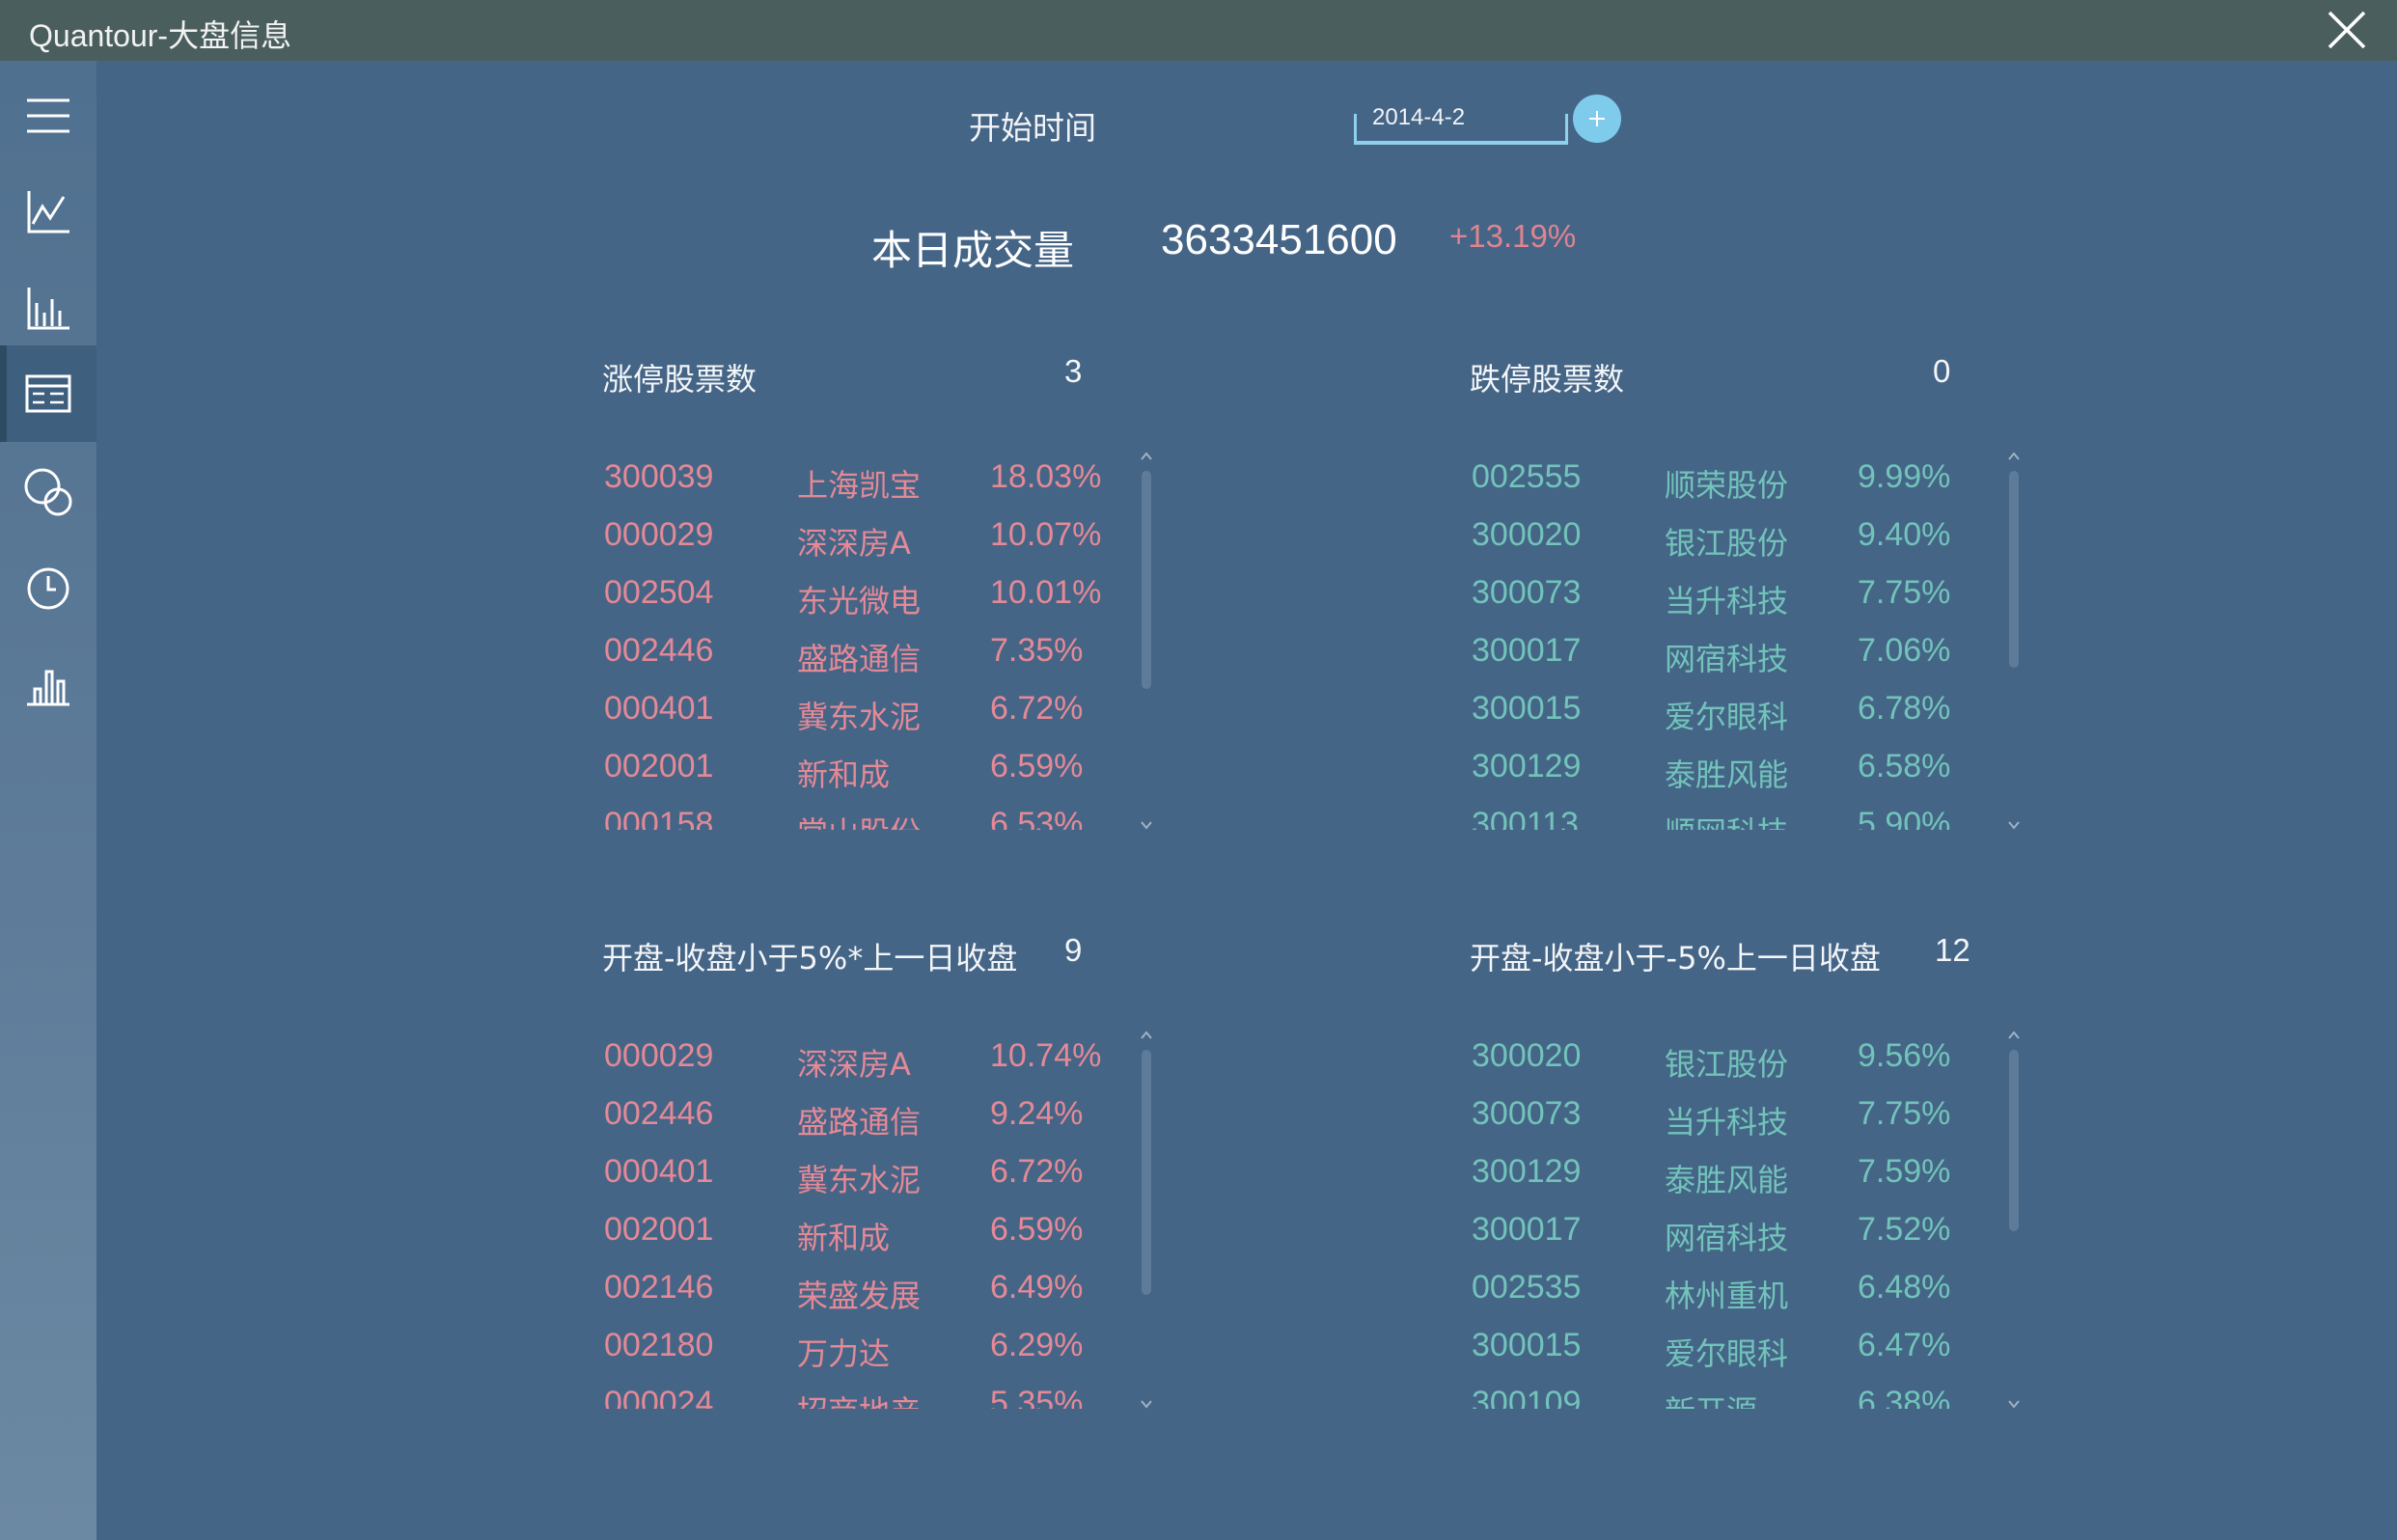 The image size is (2397, 1540). What do you see at coordinates (48, 588) in the screenshot?
I see `sidebar-item-clock` at bounding box center [48, 588].